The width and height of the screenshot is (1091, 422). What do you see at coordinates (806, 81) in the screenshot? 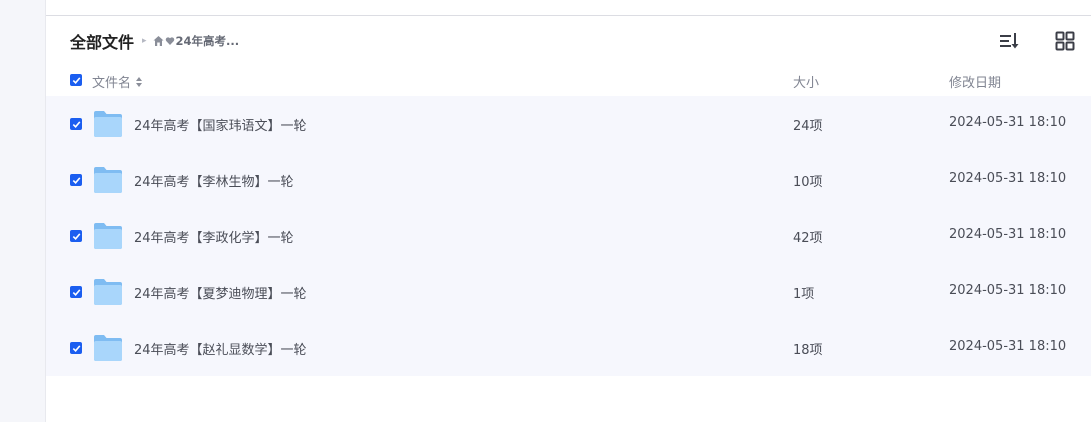
I see `column-header-size: 大小` at bounding box center [806, 81].